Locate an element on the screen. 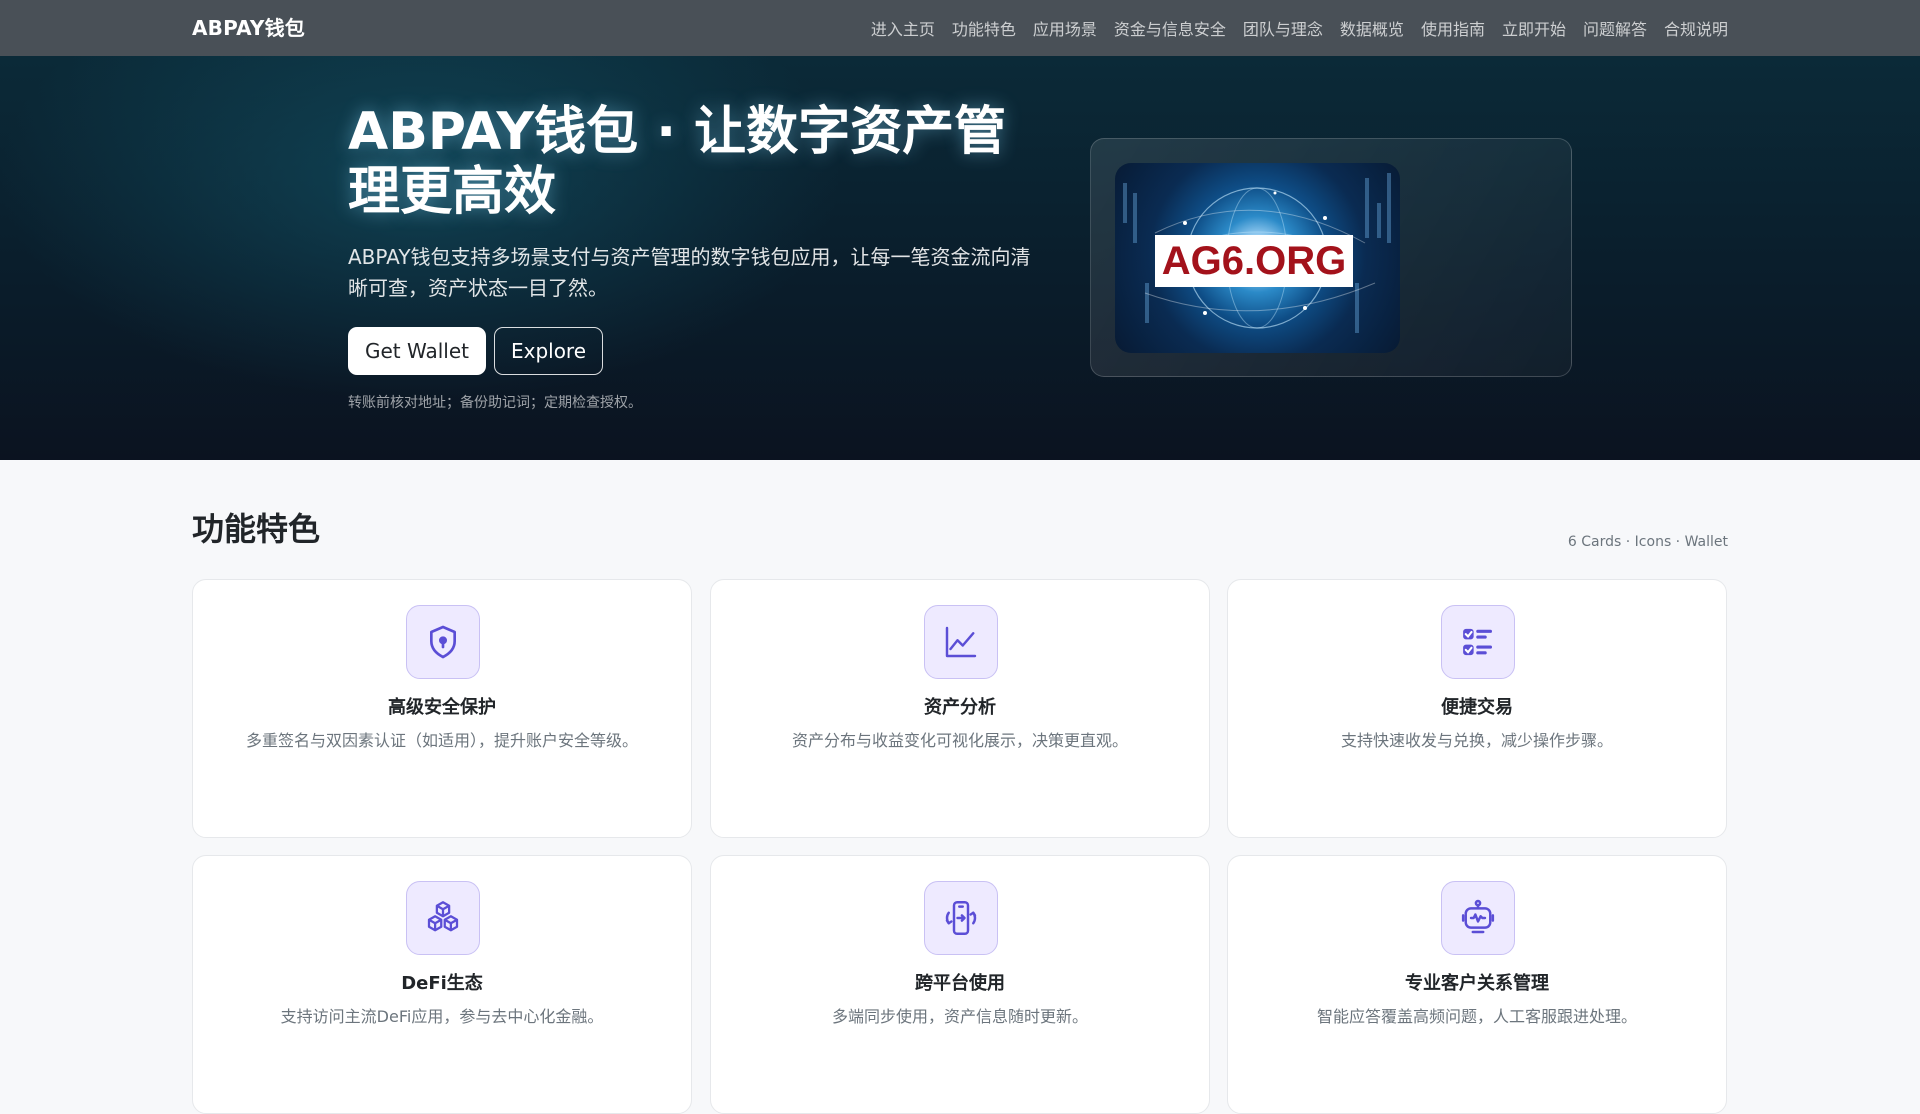  feature-card-desc: 支持访问主流DeFi应用，参与去中心化金融。 is located at coordinates (442, 1016).